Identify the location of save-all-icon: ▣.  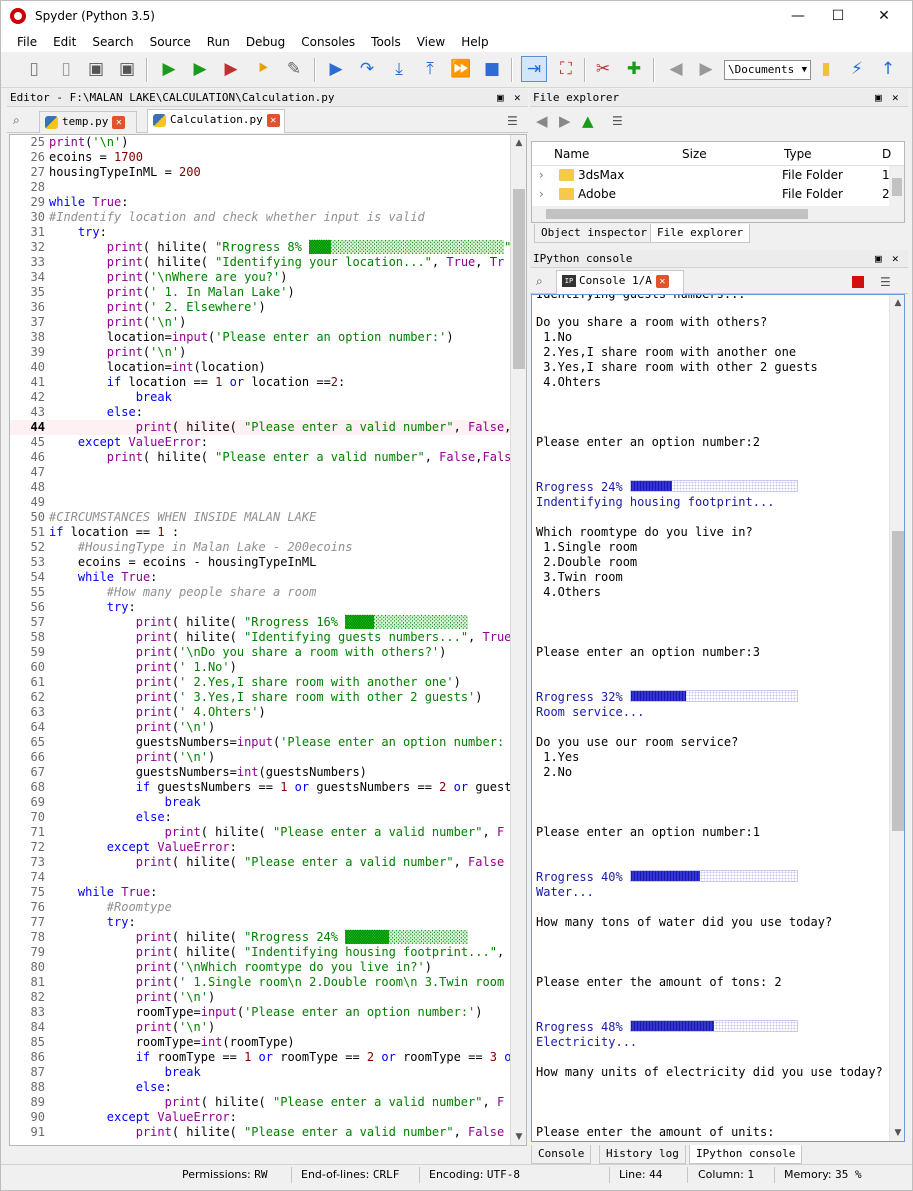
(127, 69).